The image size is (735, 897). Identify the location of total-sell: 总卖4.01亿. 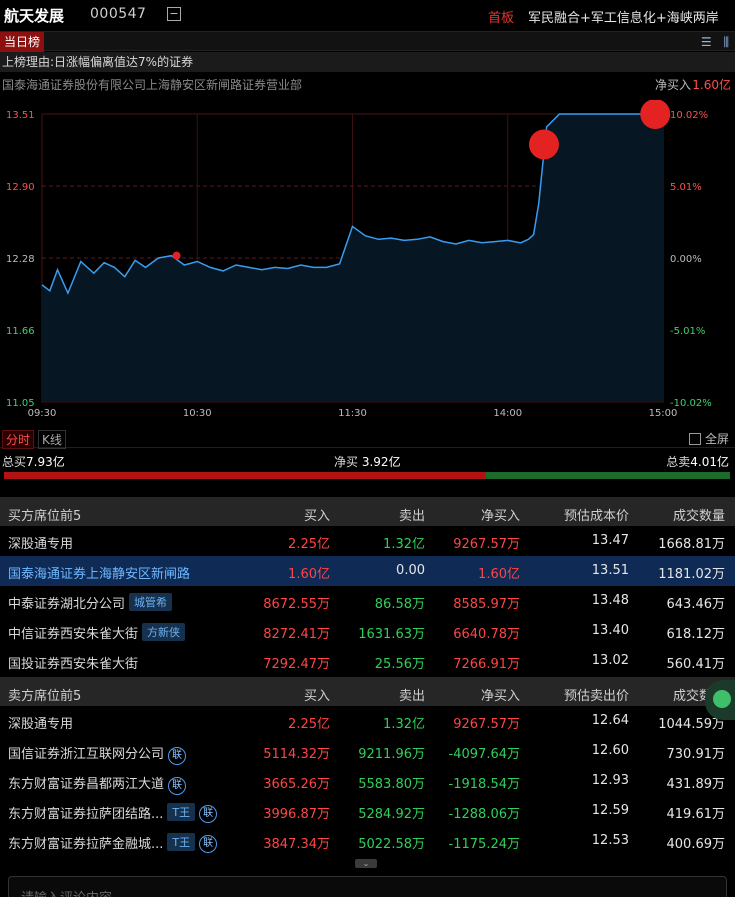
(697, 462).